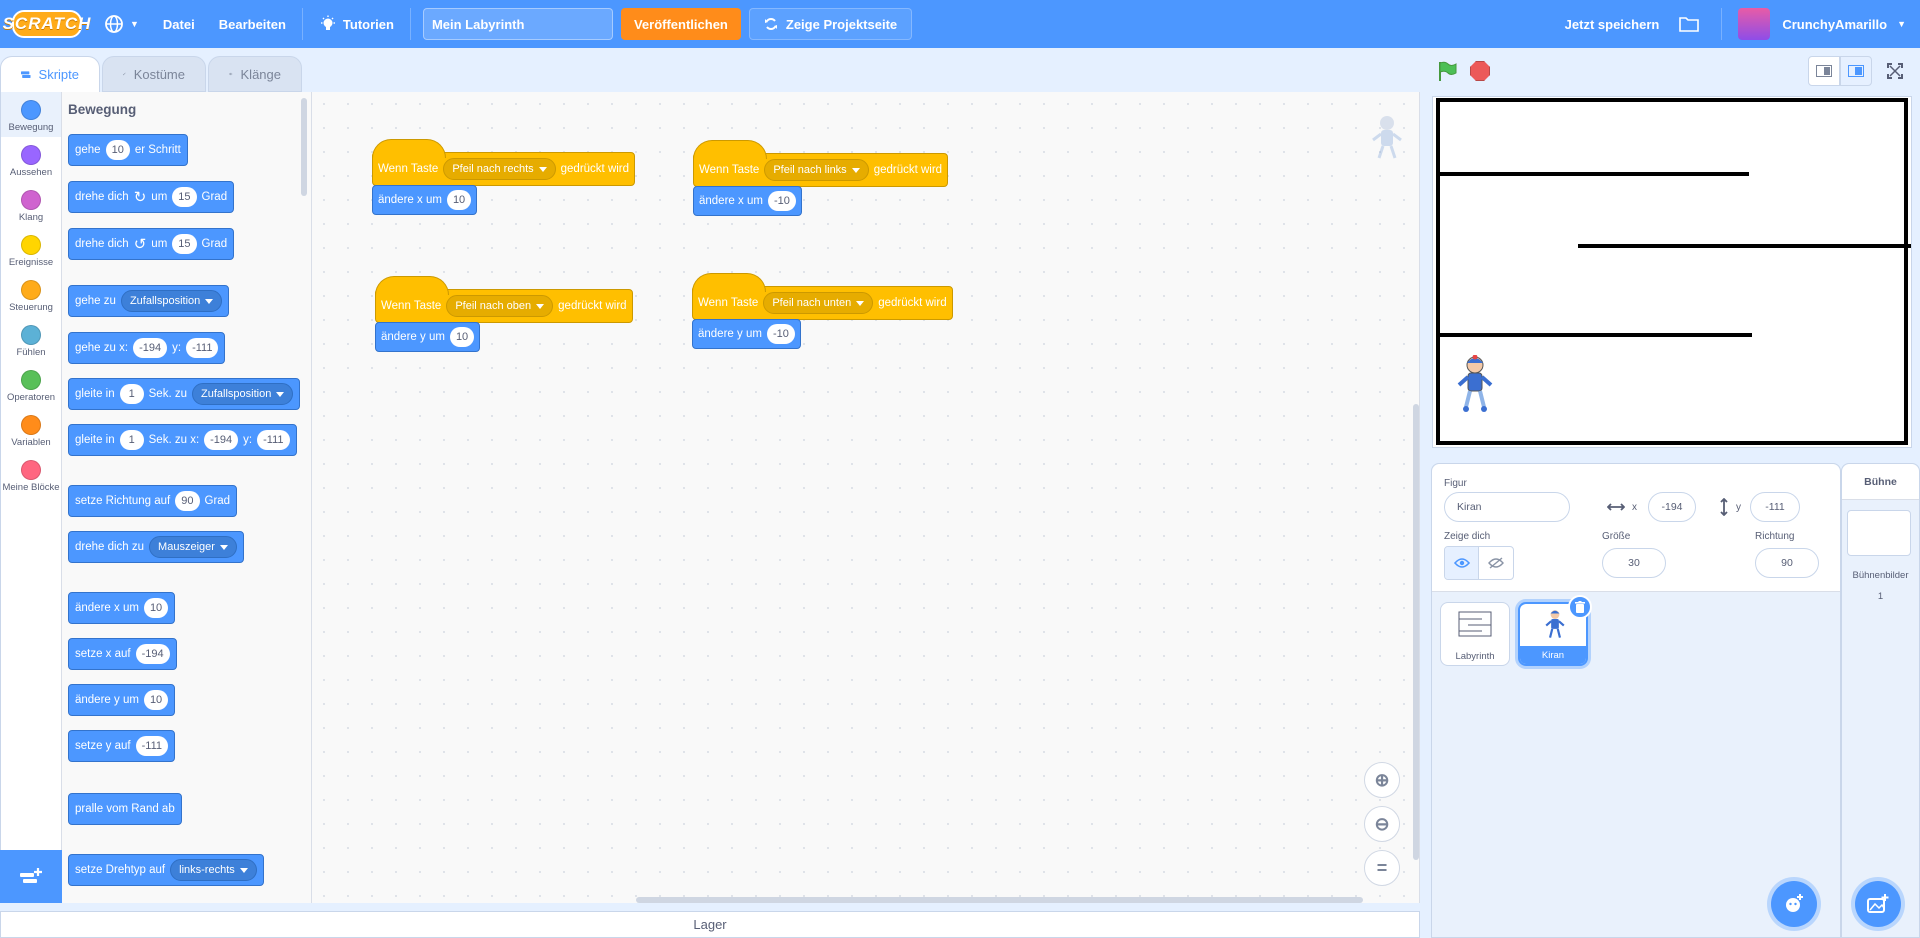 This screenshot has width=1920, height=938. I want to click on block-point-towards: drehe dich zu Mauszeiger, so click(156, 547).